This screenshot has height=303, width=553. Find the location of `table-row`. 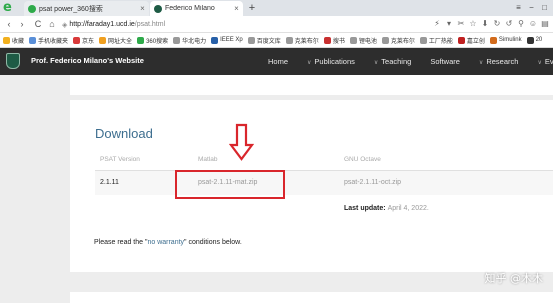

table-row is located at coordinates (324, 183).